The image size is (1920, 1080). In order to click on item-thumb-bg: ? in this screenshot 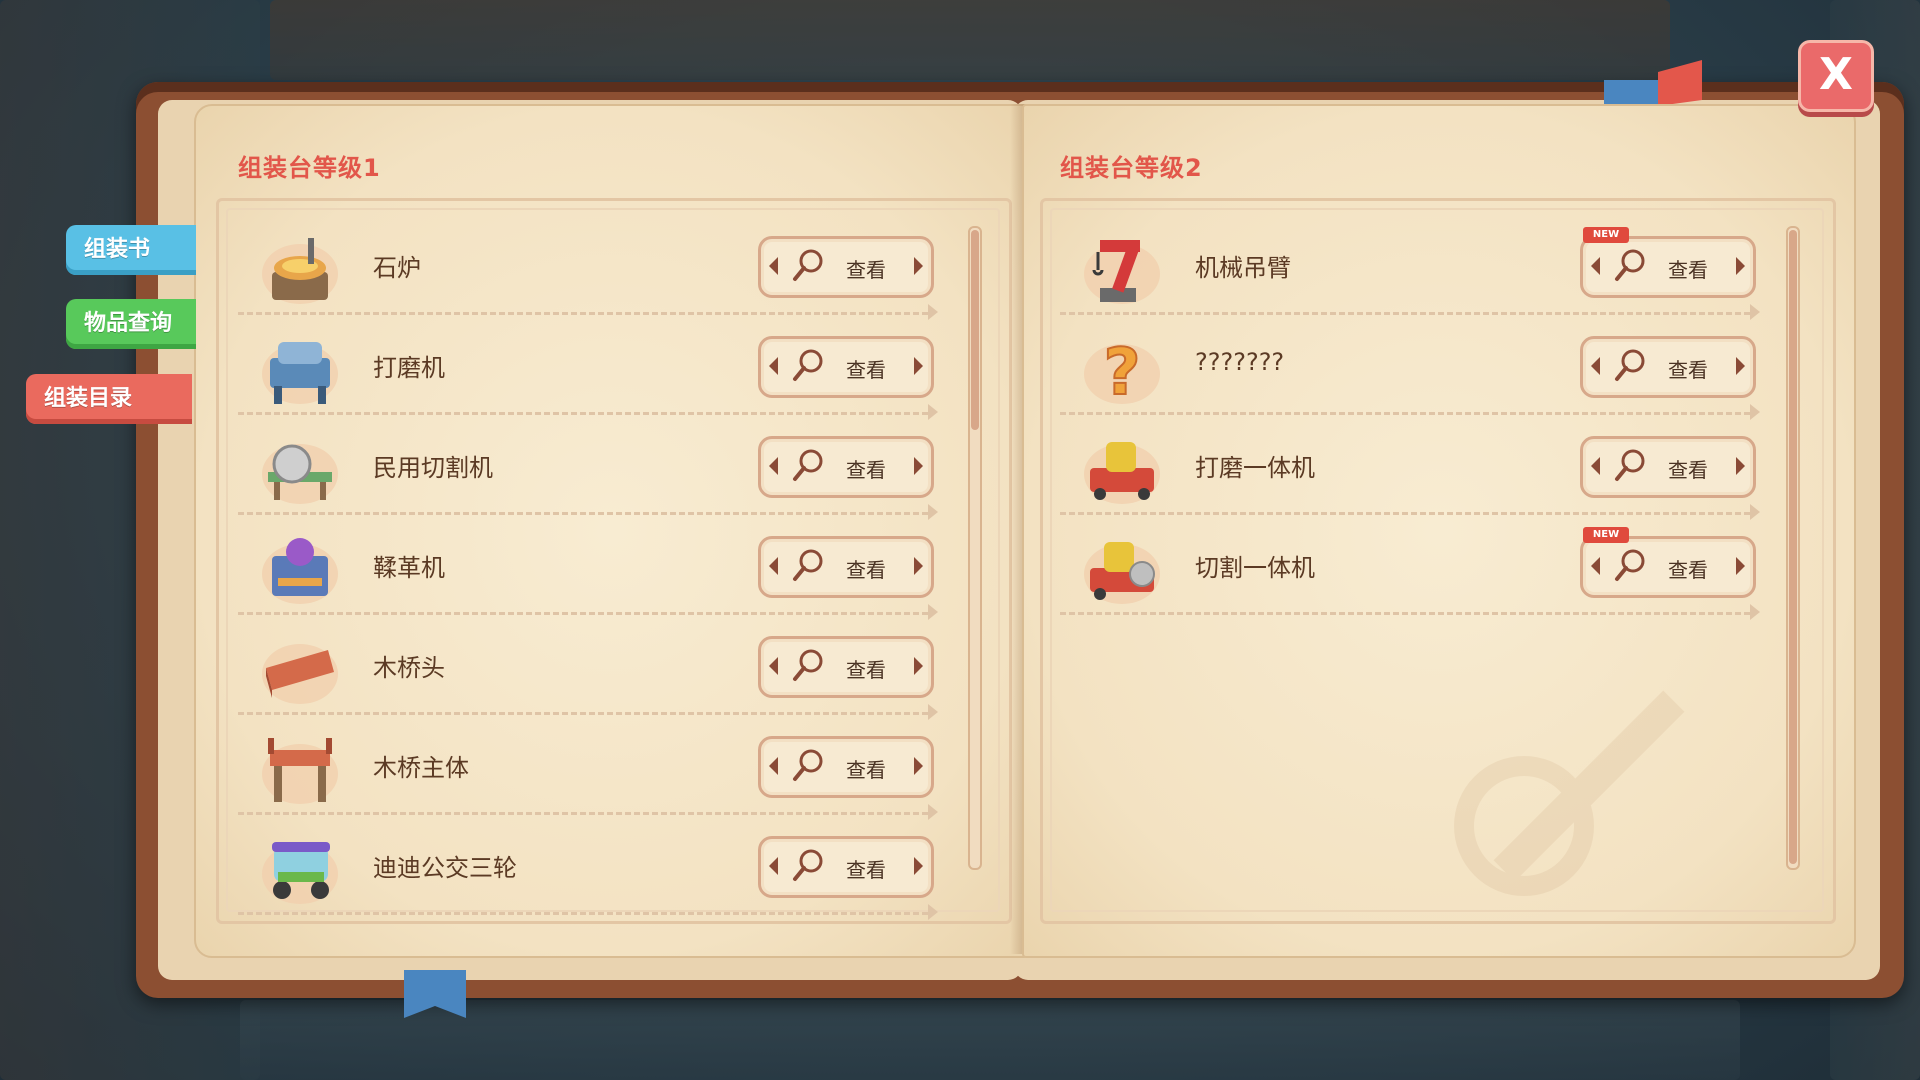, I will do `click(1122, 369)`.